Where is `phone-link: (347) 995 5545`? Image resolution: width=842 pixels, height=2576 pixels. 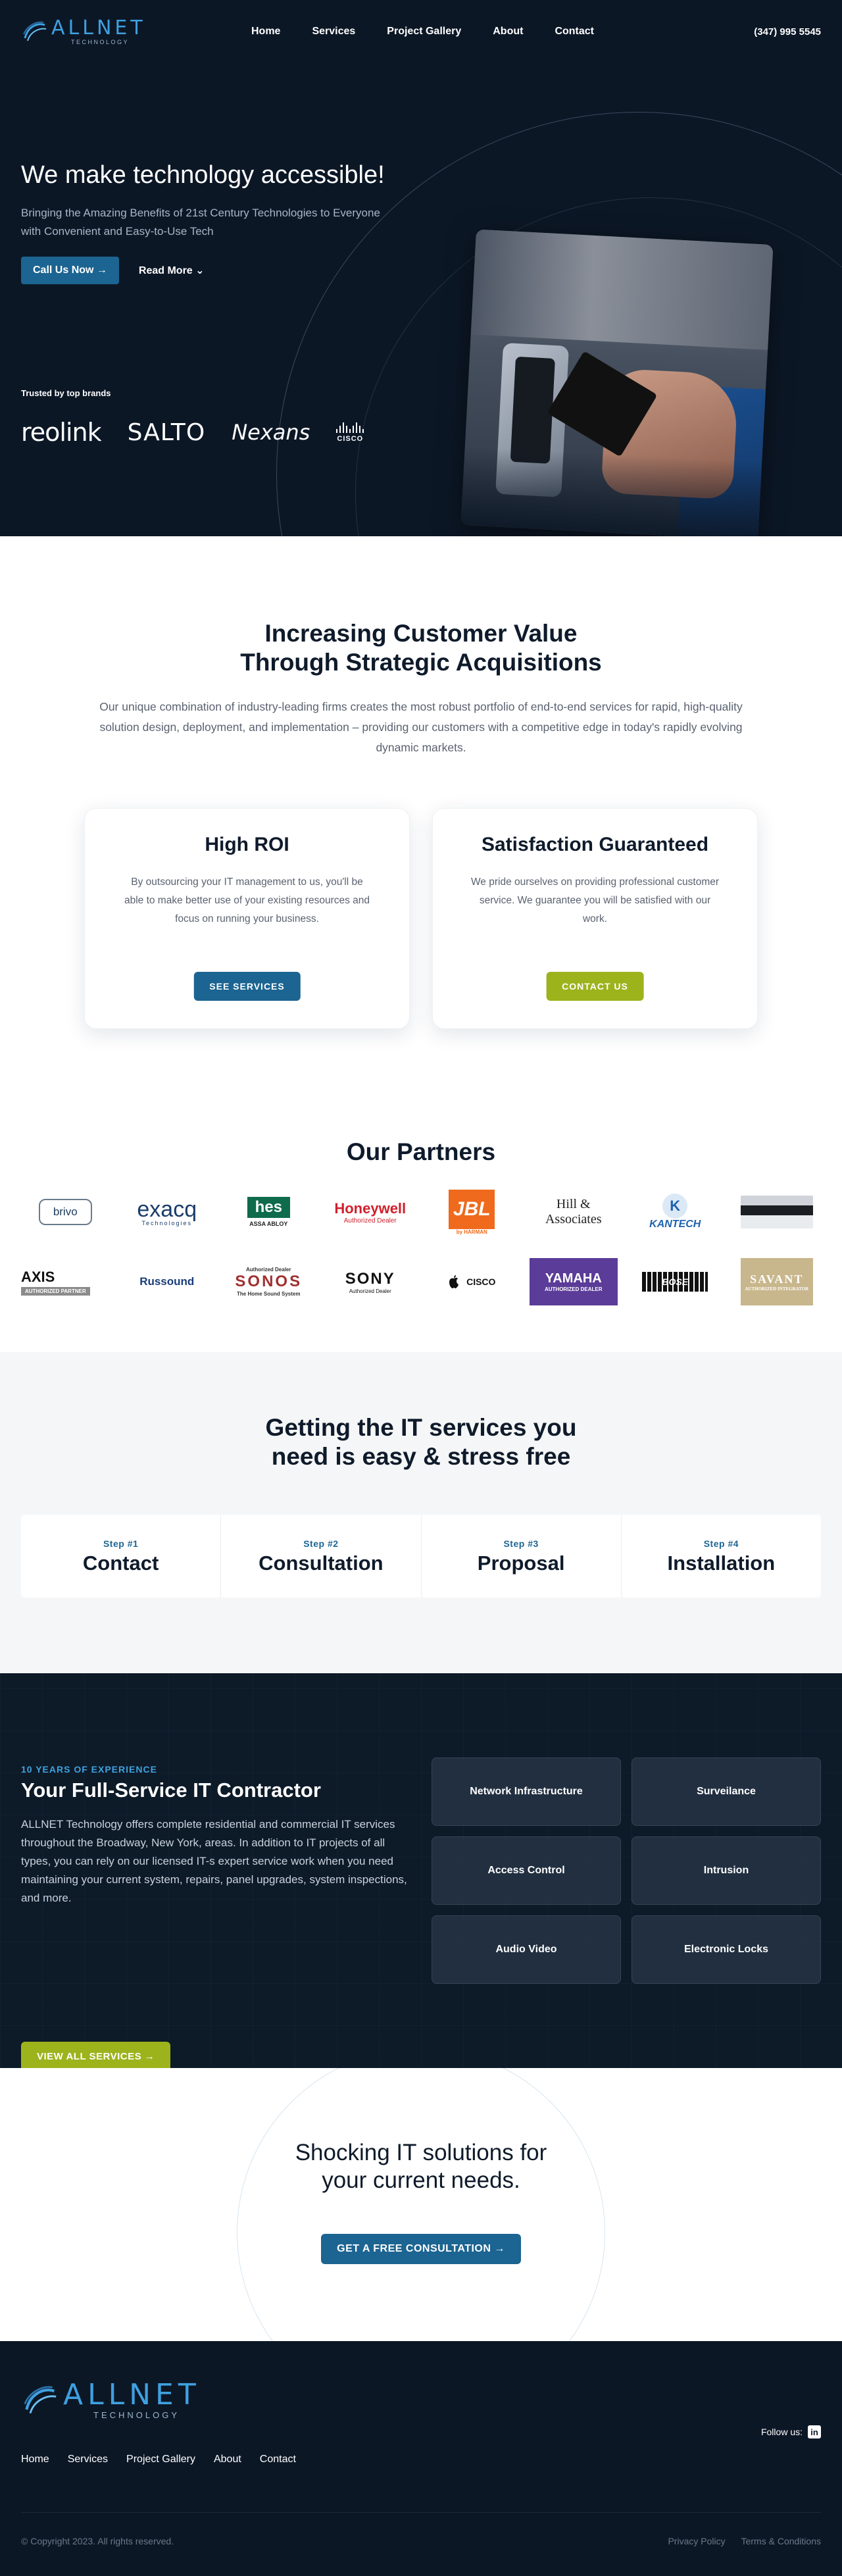
phone-link: (347) 995 5545 is located at coordinates (787, 32).